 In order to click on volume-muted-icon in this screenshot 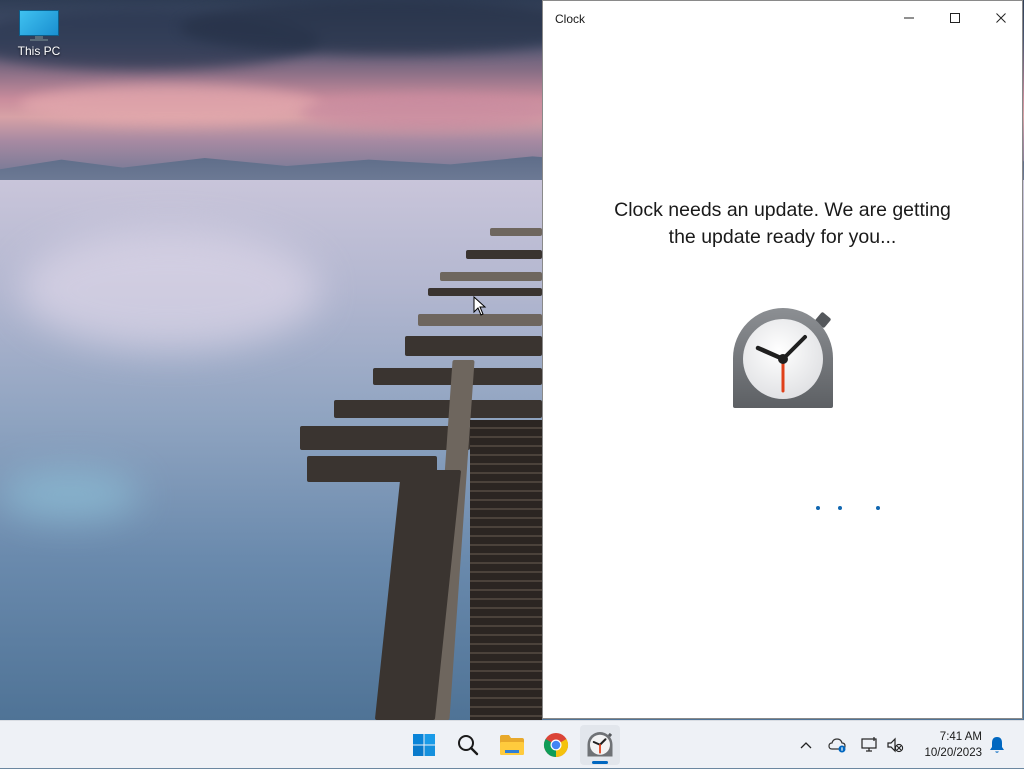, I will do `click(895, 745)`.